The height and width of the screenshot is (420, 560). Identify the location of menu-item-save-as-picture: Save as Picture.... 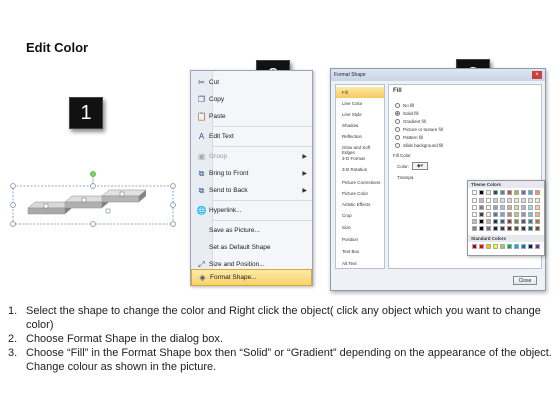
(251, 230).